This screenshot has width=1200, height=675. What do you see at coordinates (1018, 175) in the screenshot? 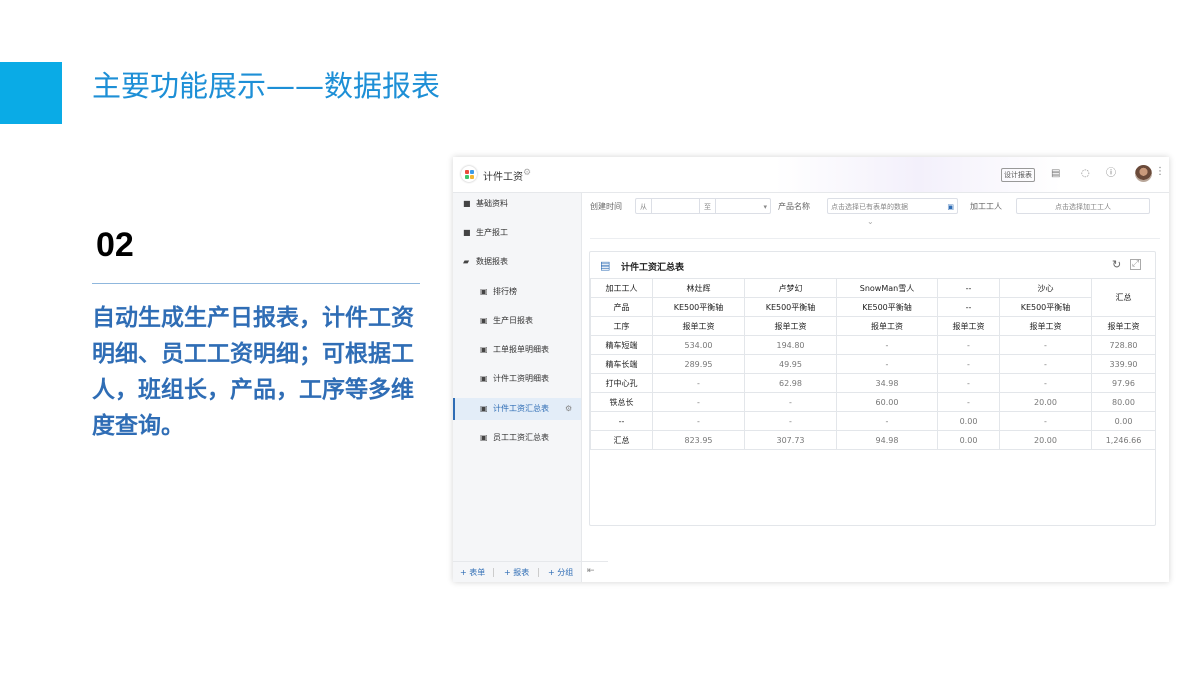
I see `design-report-button: 设计报表` at bounding box center [1018, 175].